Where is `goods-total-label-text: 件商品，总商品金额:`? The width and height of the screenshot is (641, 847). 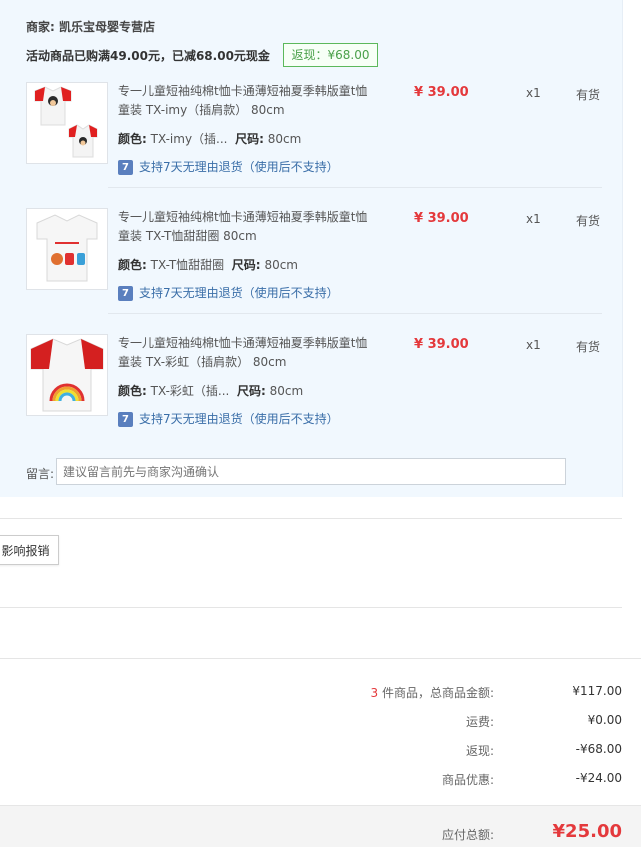
goods-total-label-text: 件商品，总商品金额: is located at coordinates (436, 693).